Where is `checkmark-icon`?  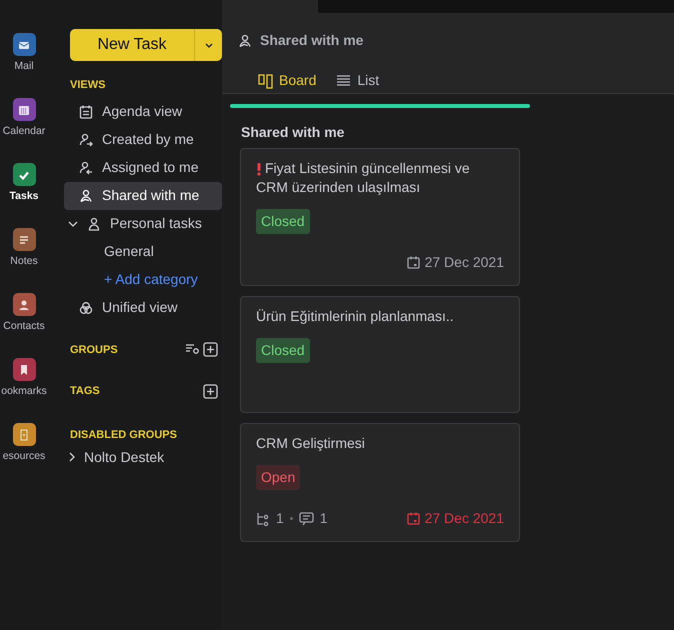
checkmark-icon is located at coordinates (24, 174).